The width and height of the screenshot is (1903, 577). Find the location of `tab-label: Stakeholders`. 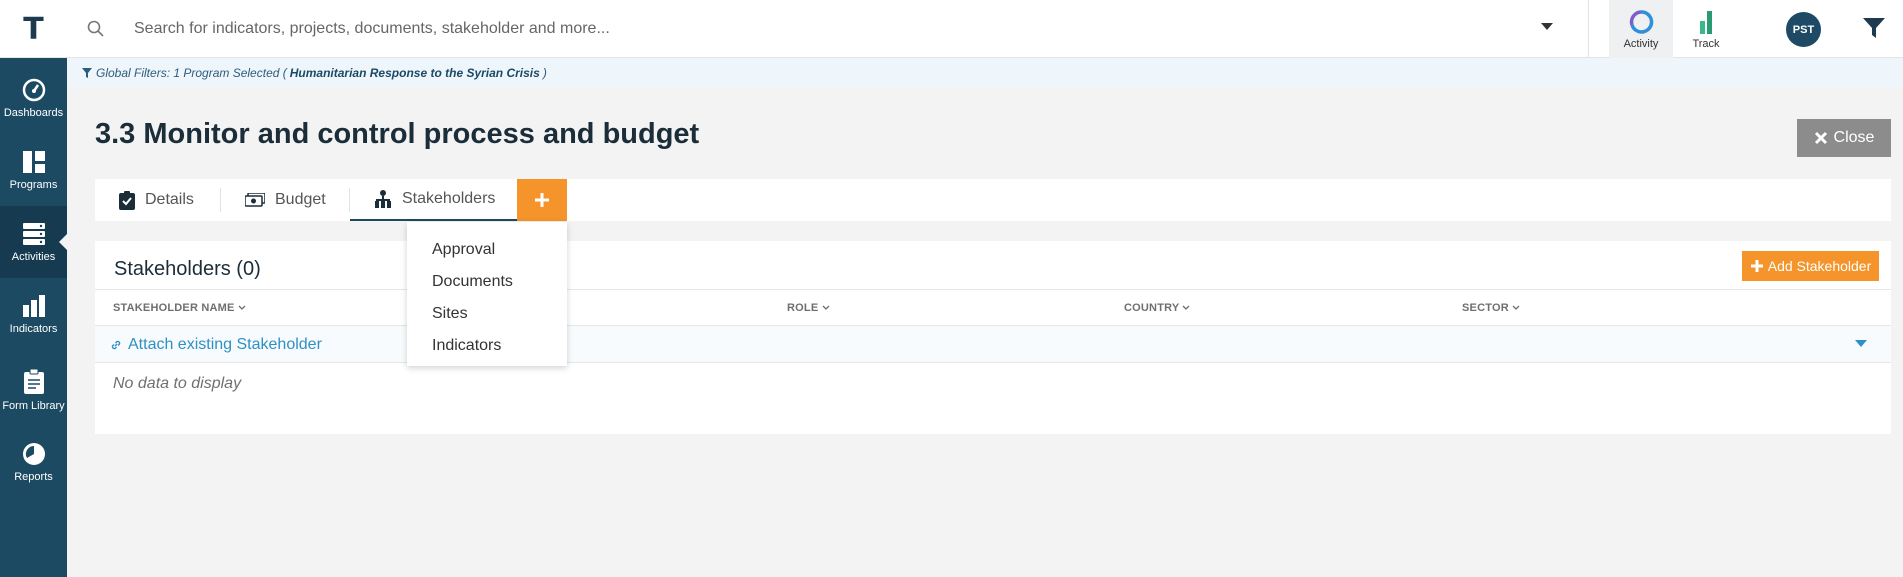

tab-label: Stakeholders is located at coordinates (449, 198).